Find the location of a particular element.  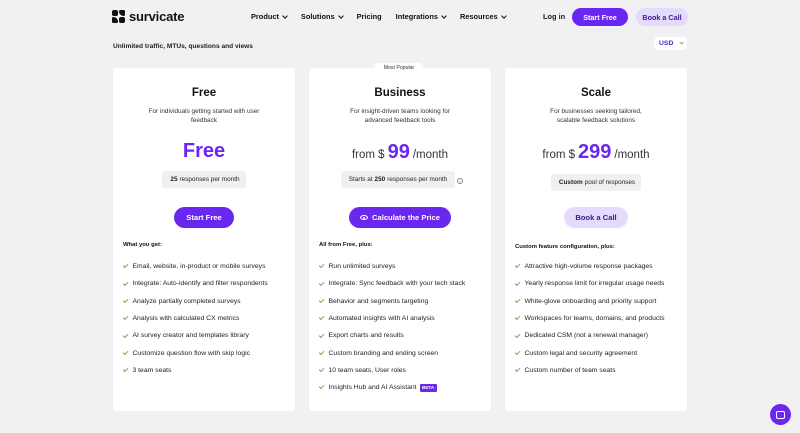

list-item: Customize question flow with skip logic is located at coordinates (195, 352).